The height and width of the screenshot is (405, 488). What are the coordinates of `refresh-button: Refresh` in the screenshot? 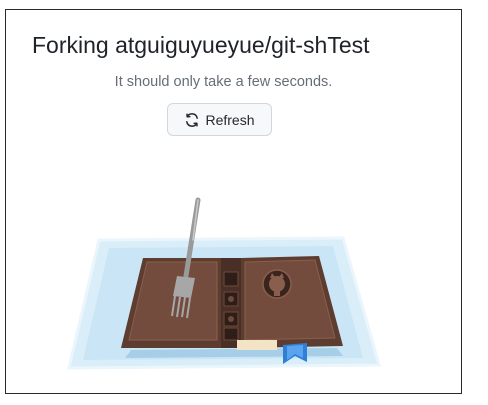 It's located at (219, 119).